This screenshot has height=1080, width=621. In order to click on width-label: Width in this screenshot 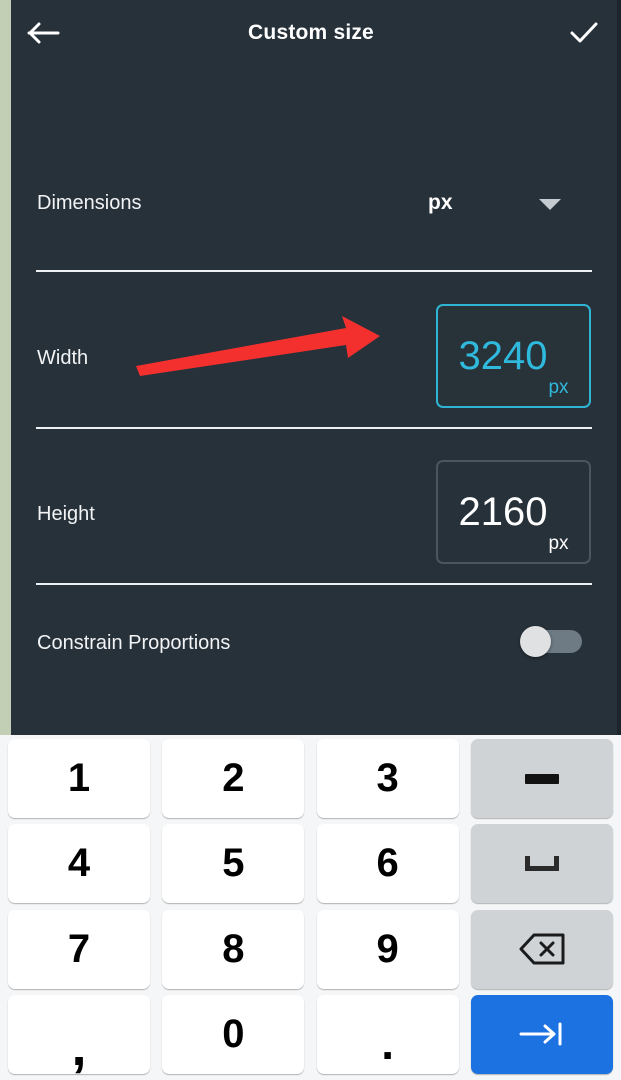, I will do `click(63, 357)`.